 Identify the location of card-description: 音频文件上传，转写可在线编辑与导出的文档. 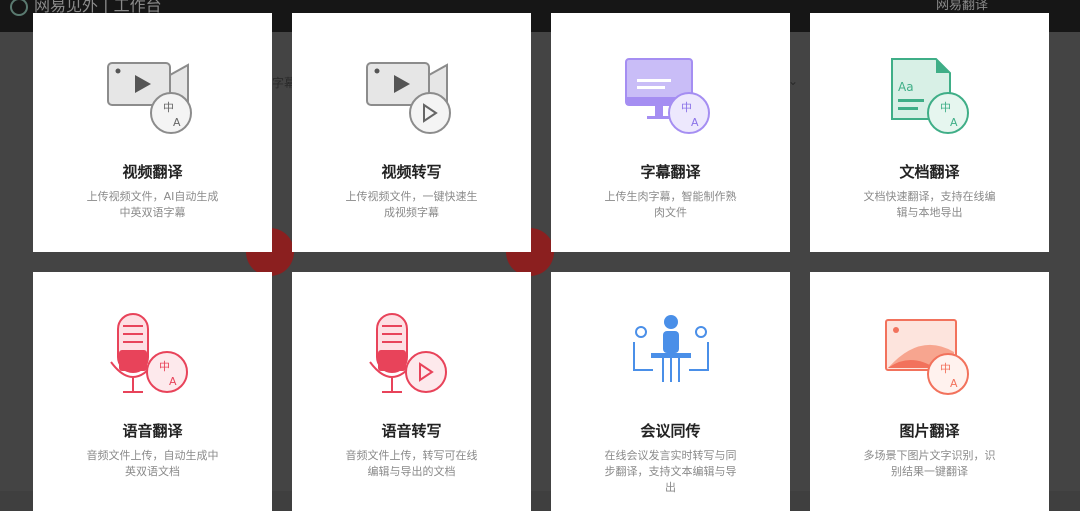
(411, 463).